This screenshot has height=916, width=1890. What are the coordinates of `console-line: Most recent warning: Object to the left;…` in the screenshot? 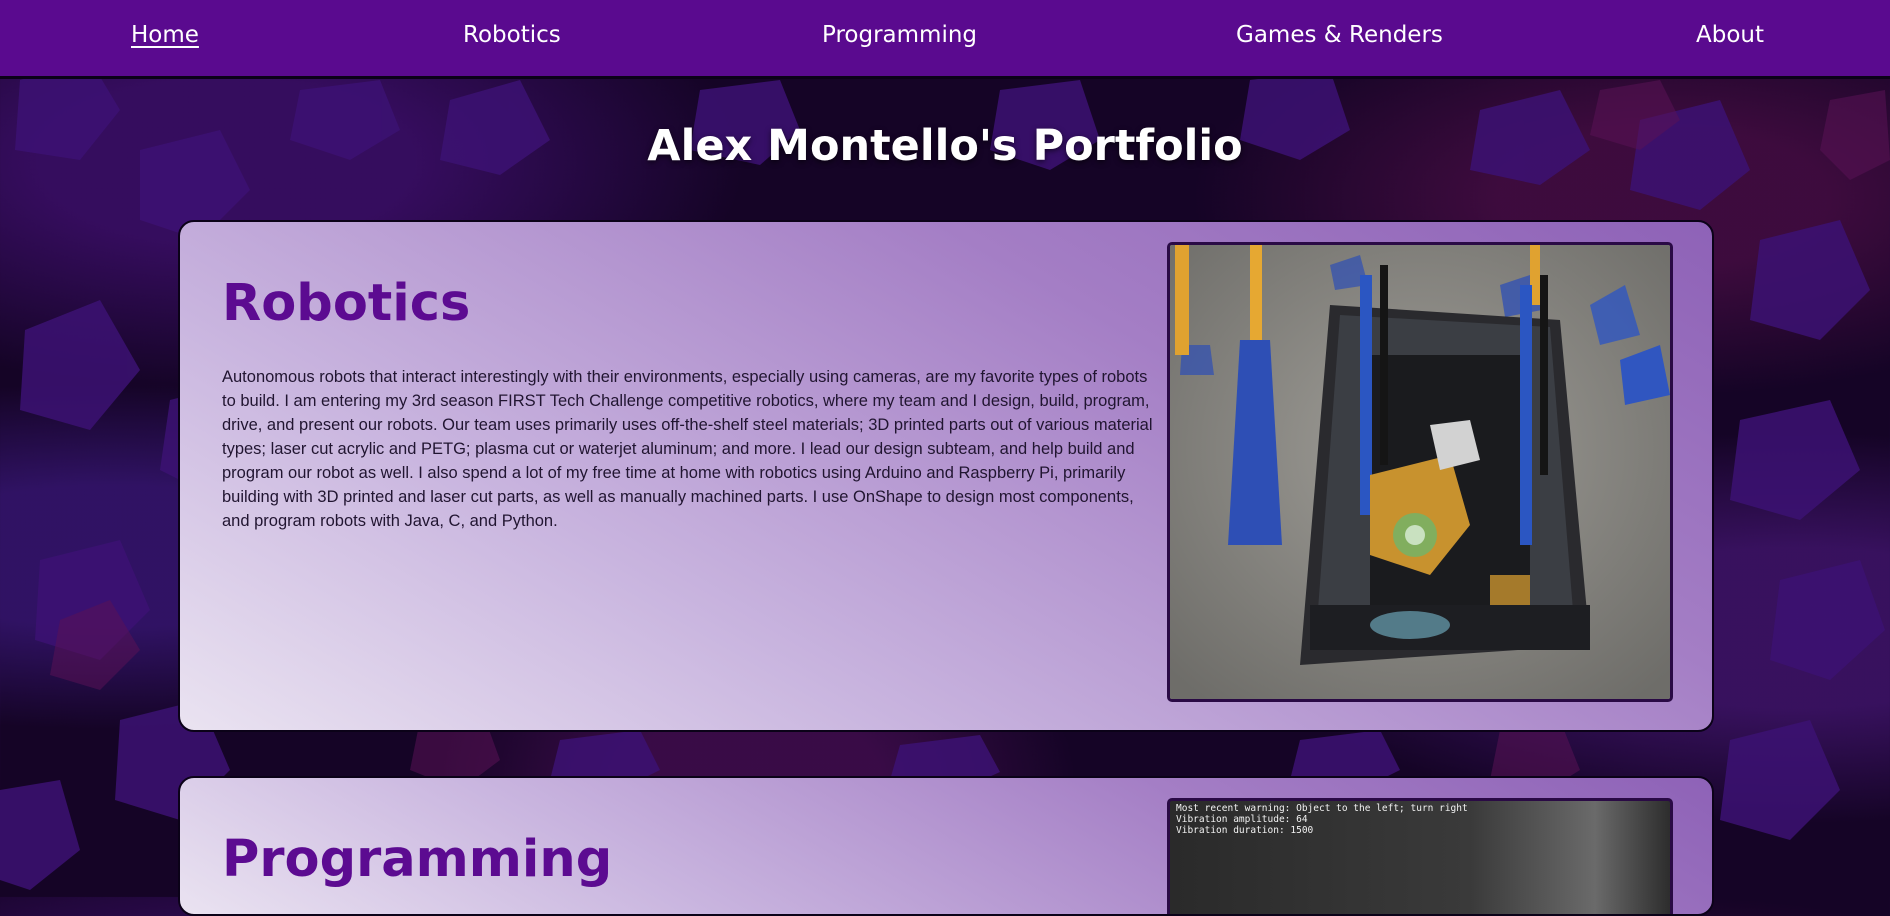 It's located at (1322, 808).